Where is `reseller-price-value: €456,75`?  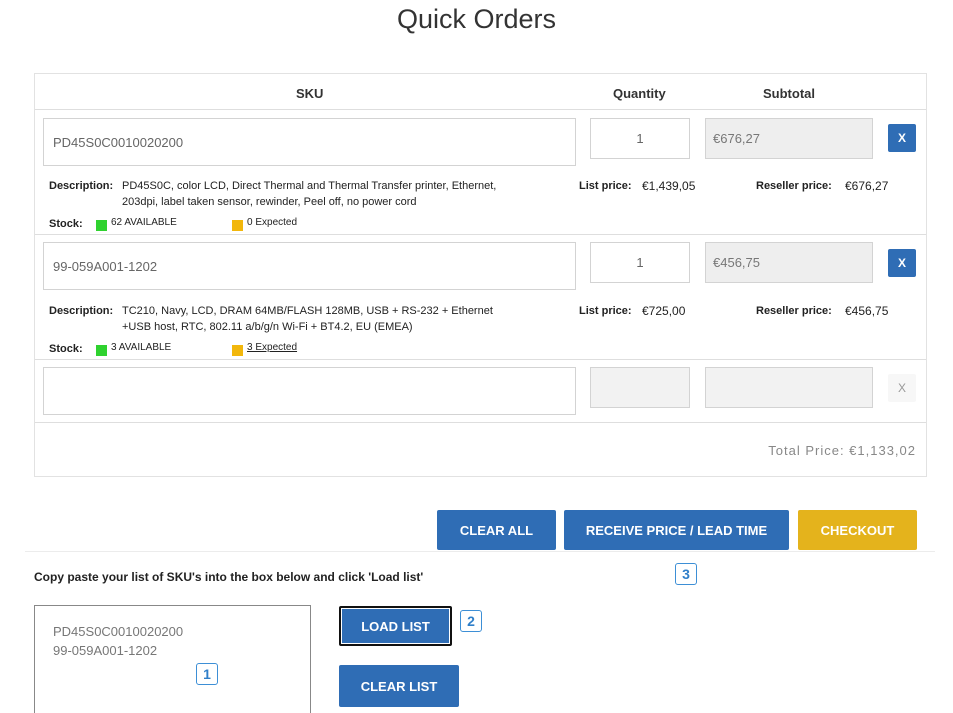
reseller-price-value: €456,75 is located at coordinates (867, 311).